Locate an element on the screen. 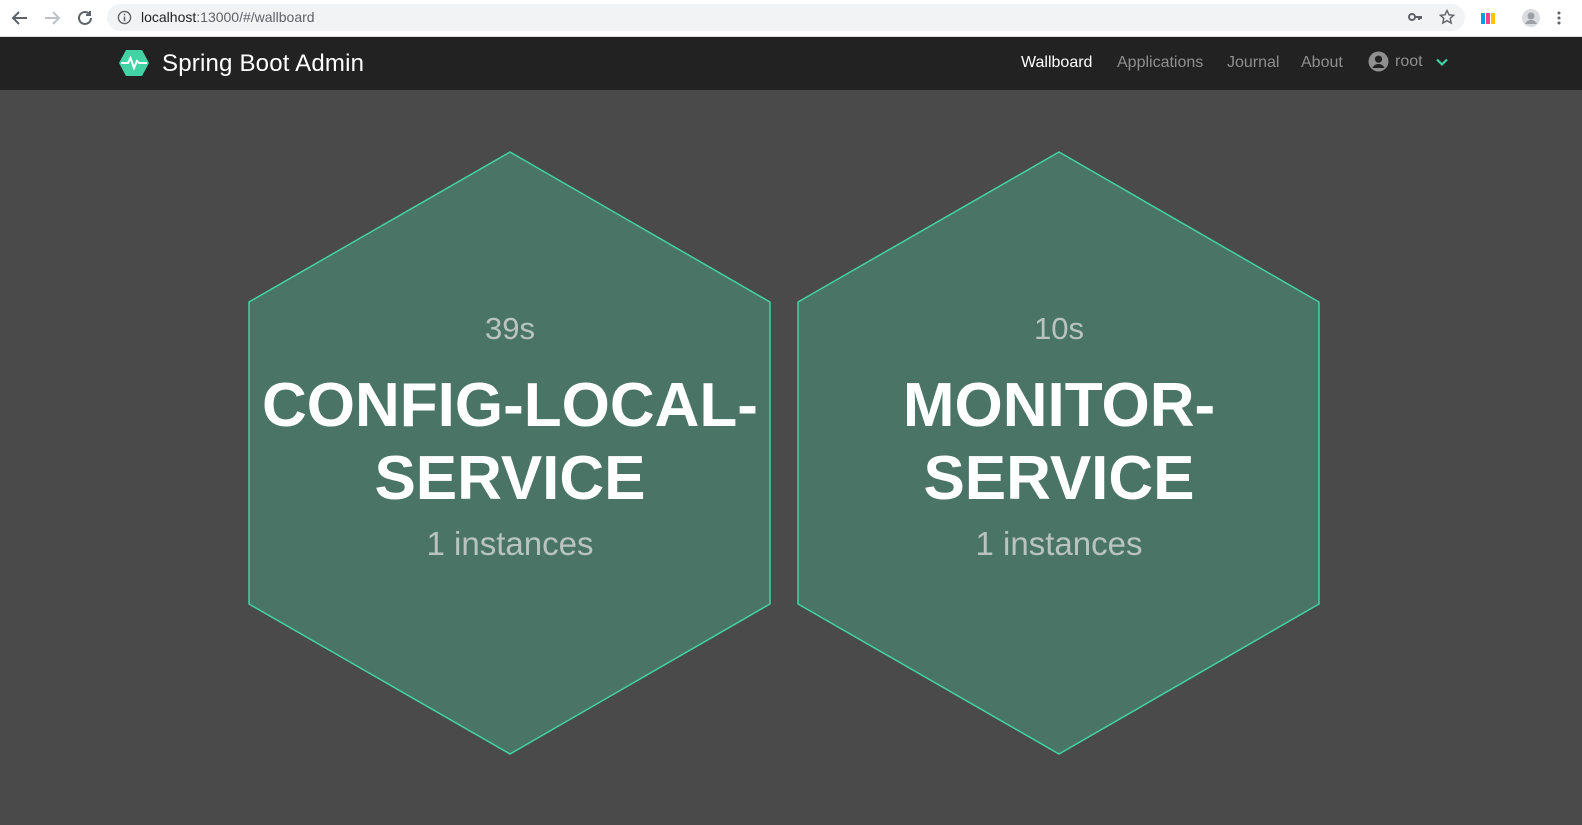 Image resolution: width=1582 pixels, height=825 pixels. user-name: root is located at coordinates (1409, 61).